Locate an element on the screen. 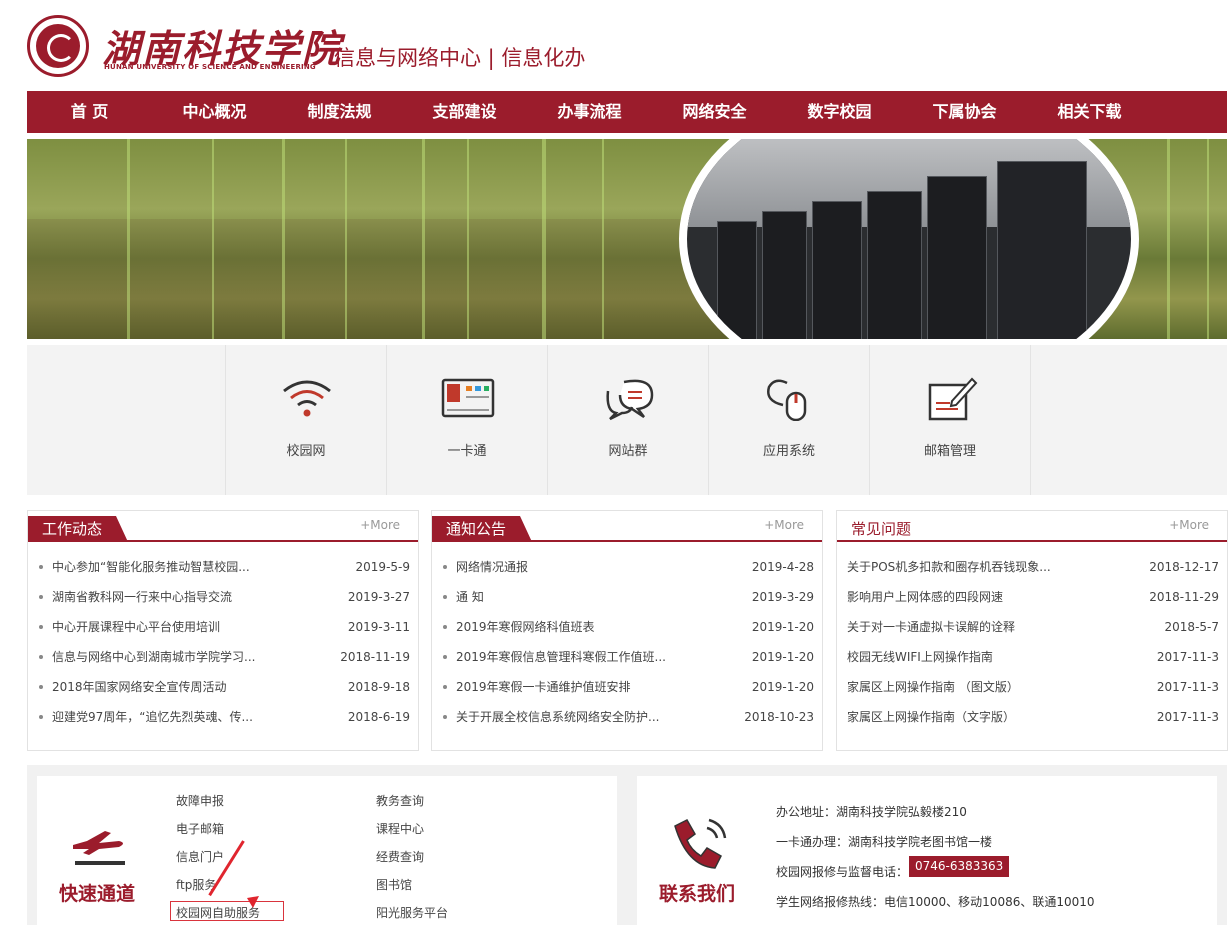 The image size is (1230, 925). list-item: 2019年寒假网络科值班表 2019-1-20 is located at coordinates (627, 627).